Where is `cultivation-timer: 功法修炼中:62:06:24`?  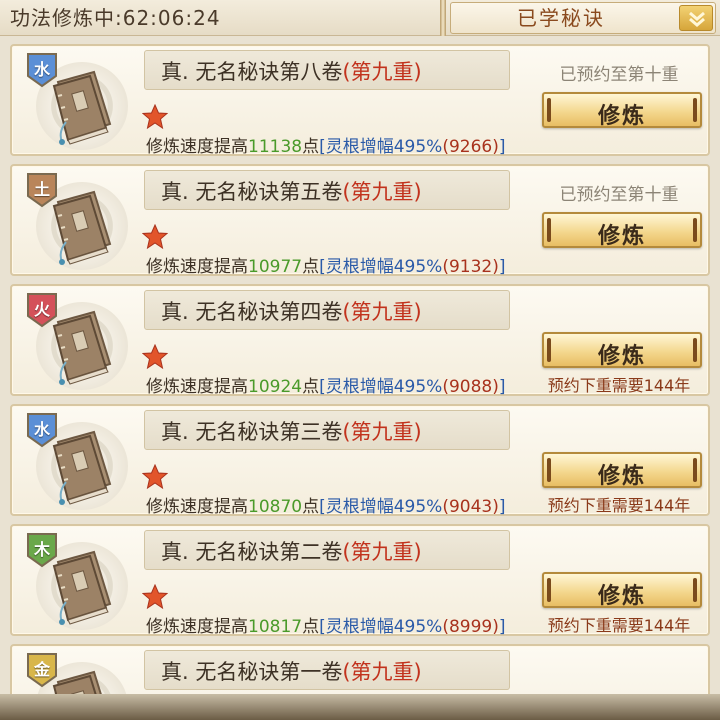
cultivation-timer: 功法修炼中:62:06:24 is located at coordinates (115, 18).